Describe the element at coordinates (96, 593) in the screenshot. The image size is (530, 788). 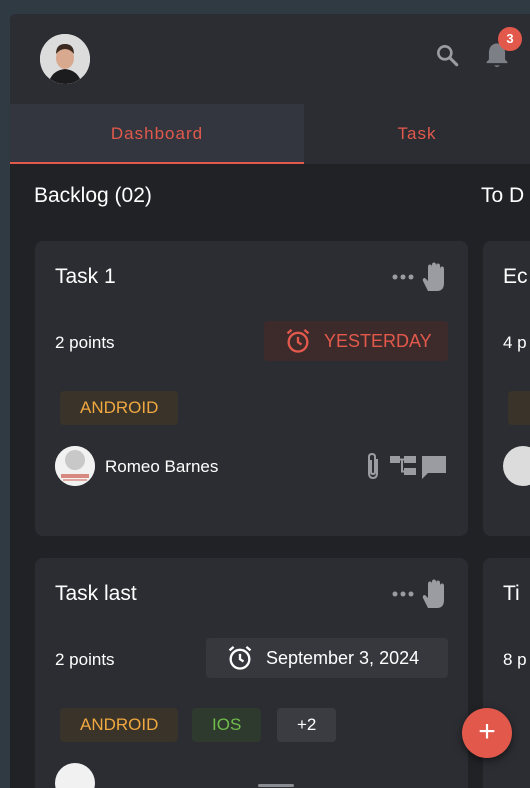
I see `card-title: Task last` at that location.